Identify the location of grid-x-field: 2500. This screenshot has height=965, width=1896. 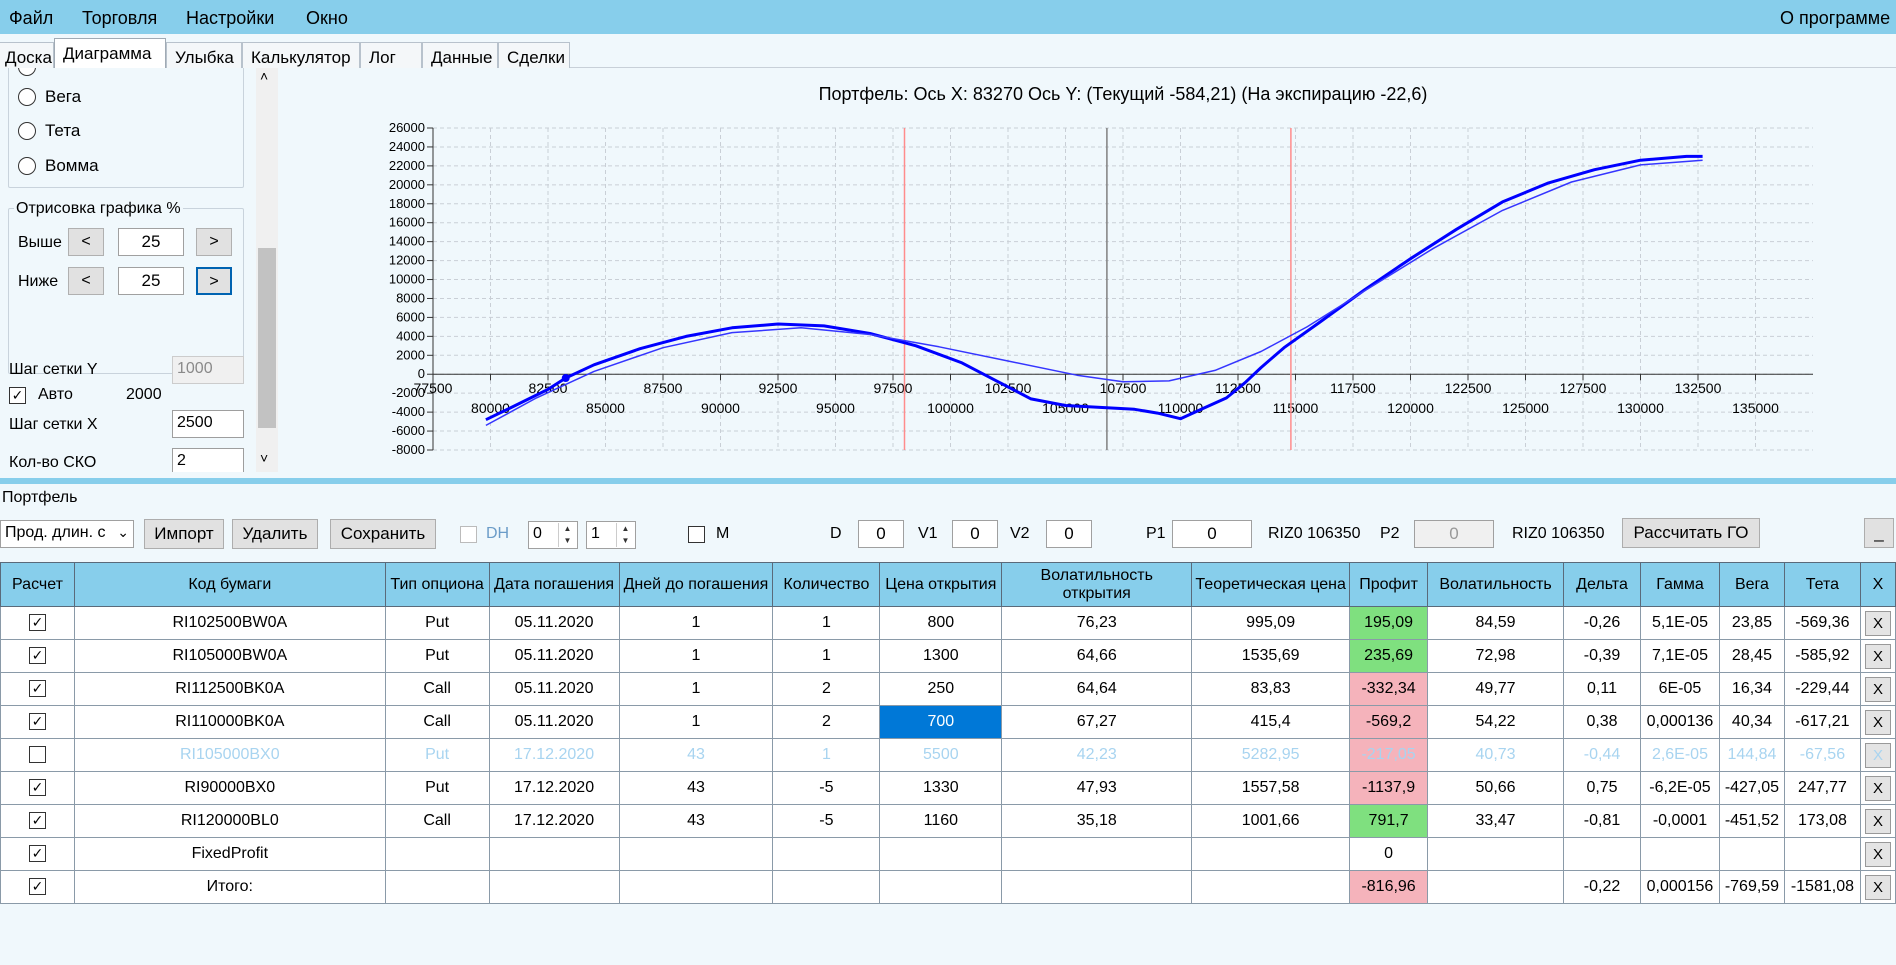
(208, 424).